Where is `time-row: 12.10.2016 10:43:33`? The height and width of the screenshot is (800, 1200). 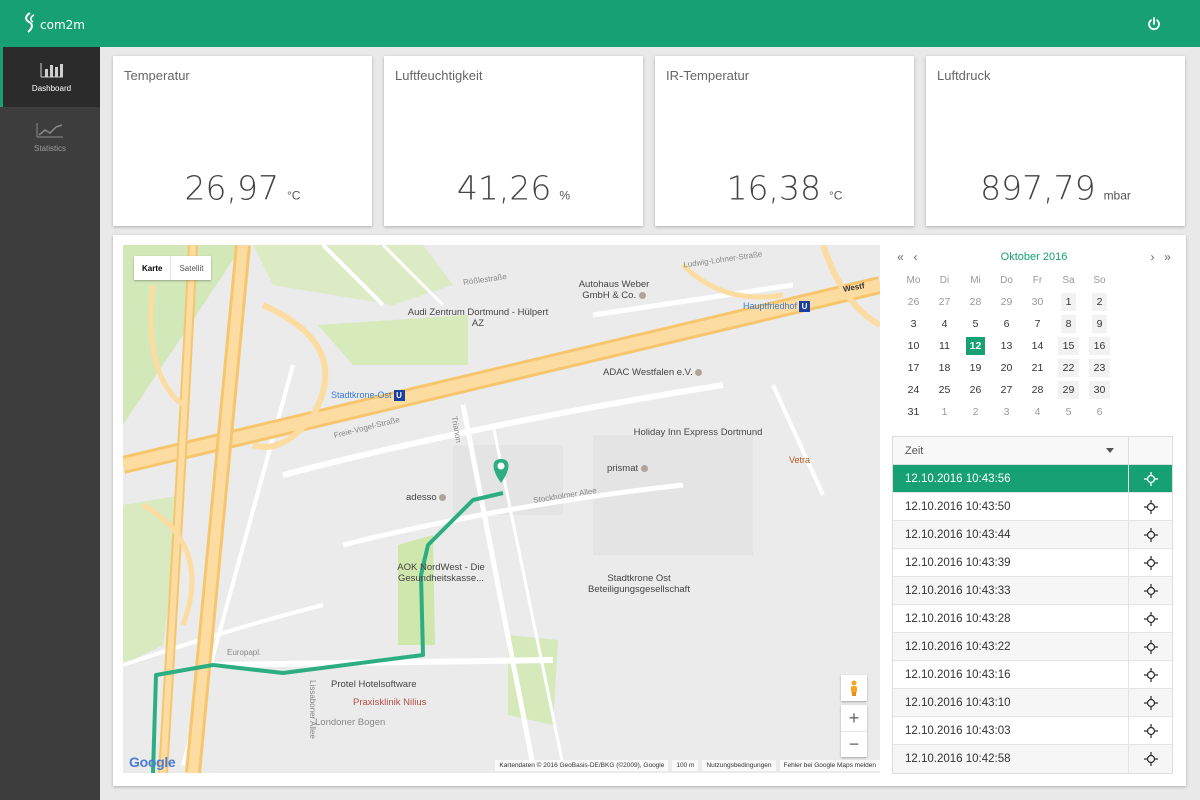
time-row: 12.10.2016 10:43:33 is located at coordinates (1032, 591).